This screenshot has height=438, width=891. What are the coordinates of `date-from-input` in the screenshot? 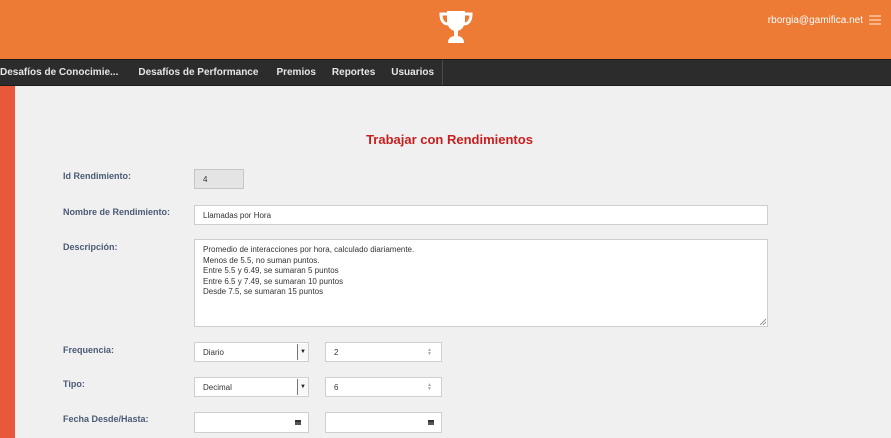 It's located at (251, 422).